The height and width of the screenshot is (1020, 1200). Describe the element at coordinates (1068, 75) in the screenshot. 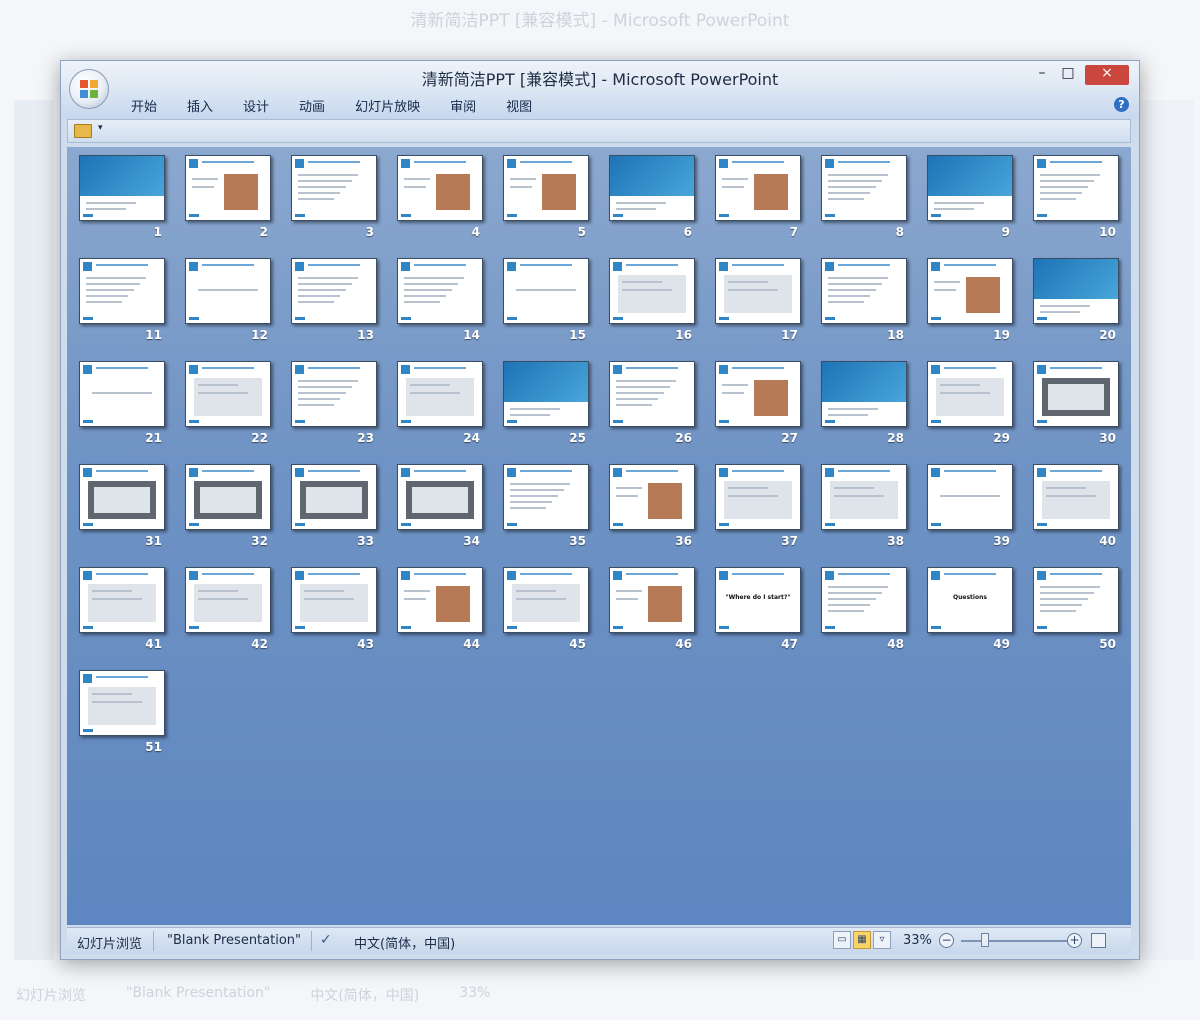

I see `maximize-button: □` at that location.